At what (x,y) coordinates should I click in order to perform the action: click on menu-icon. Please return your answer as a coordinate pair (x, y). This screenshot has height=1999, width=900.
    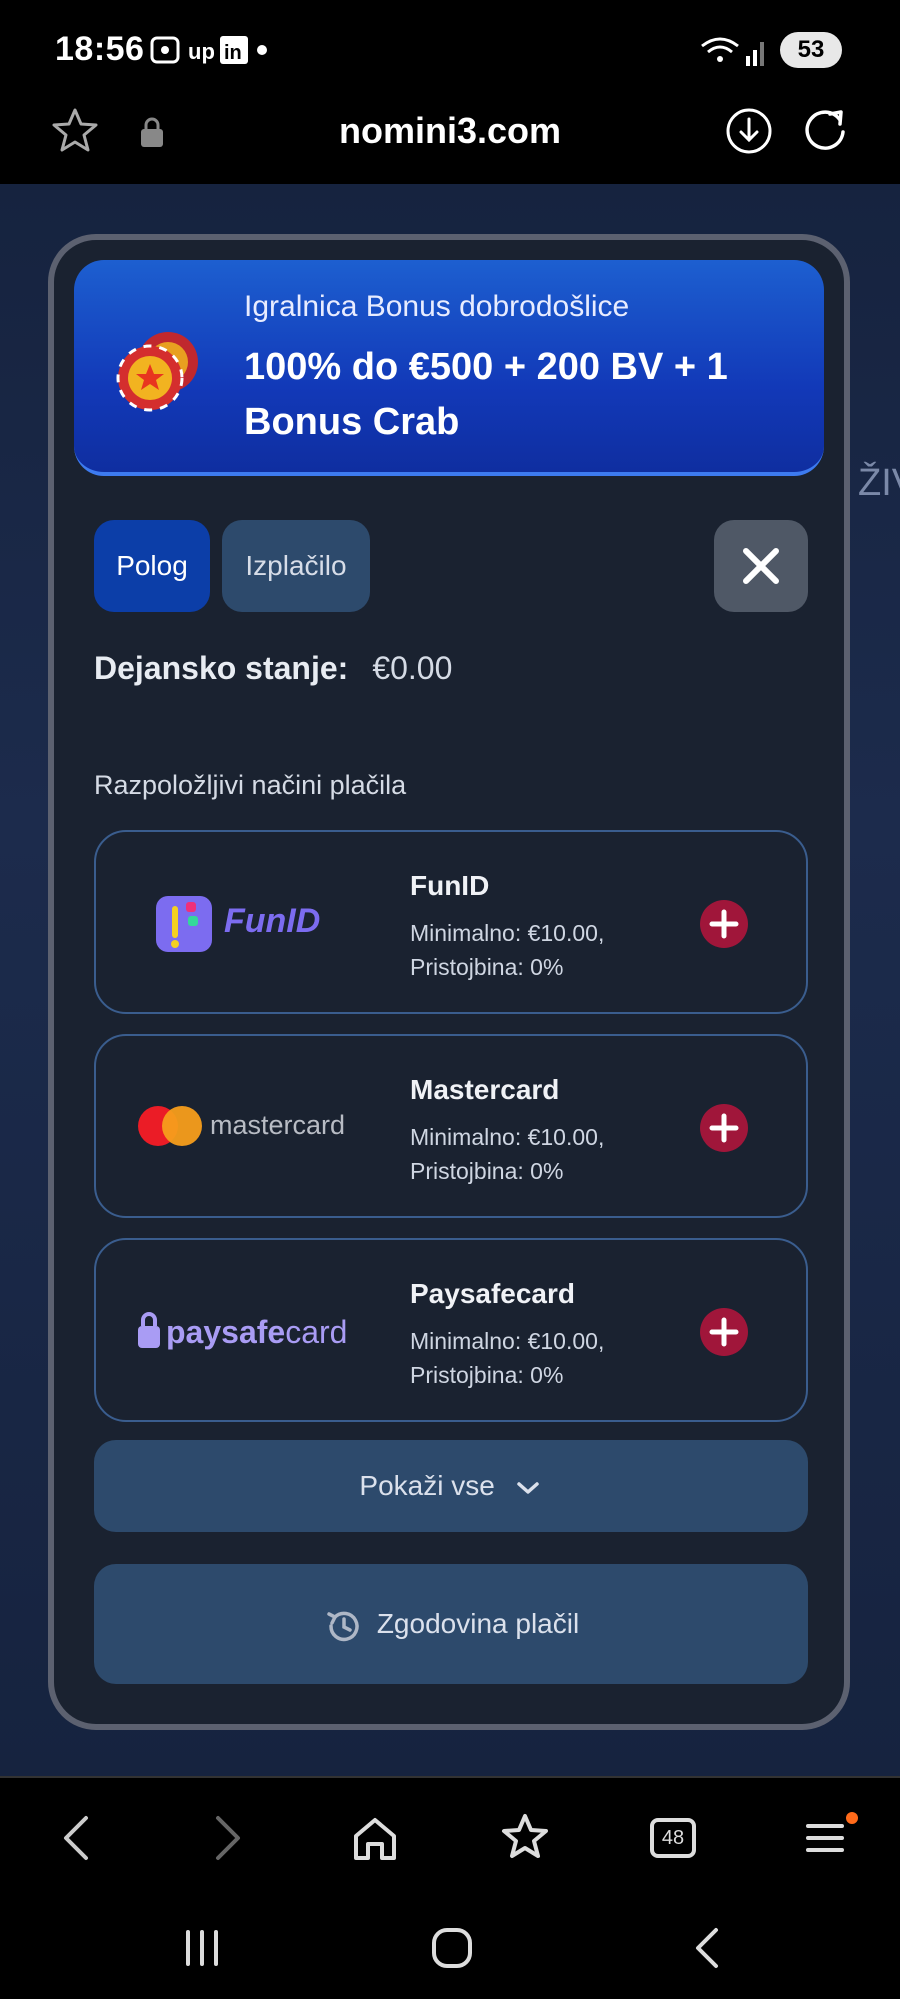
    Looking at the image, I should click on (830, 1838).